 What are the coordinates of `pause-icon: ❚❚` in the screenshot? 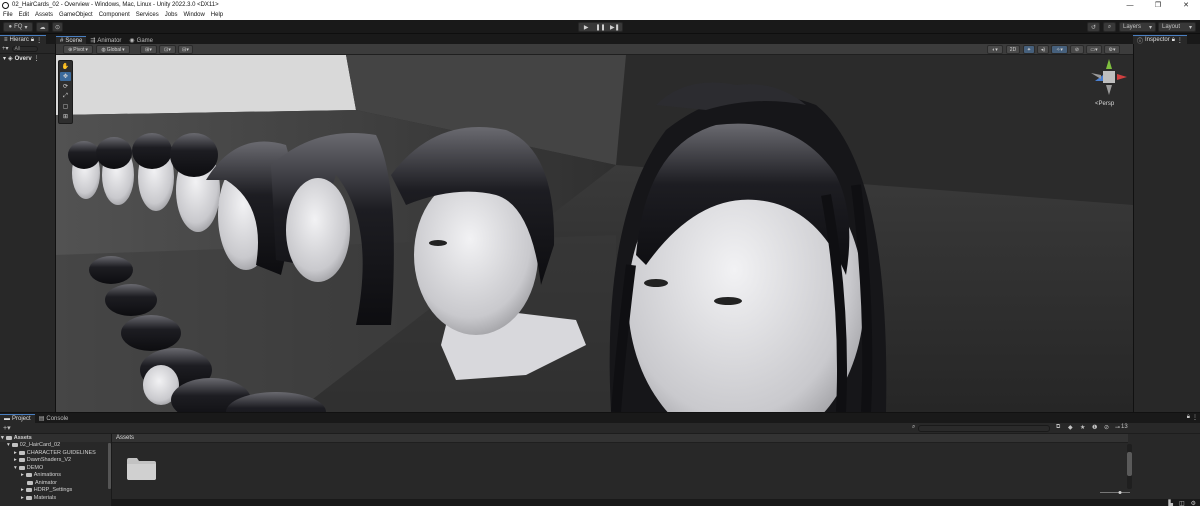 It's located at (600, 27).